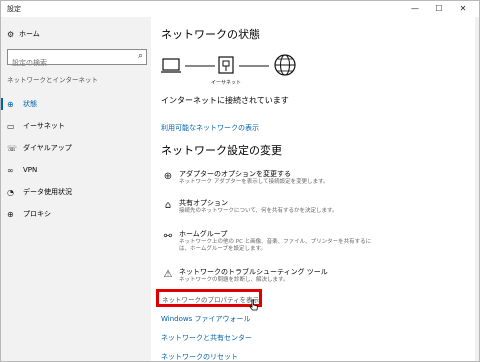  I want to click on globe-status-icon: ⊕, so click(10, 104).